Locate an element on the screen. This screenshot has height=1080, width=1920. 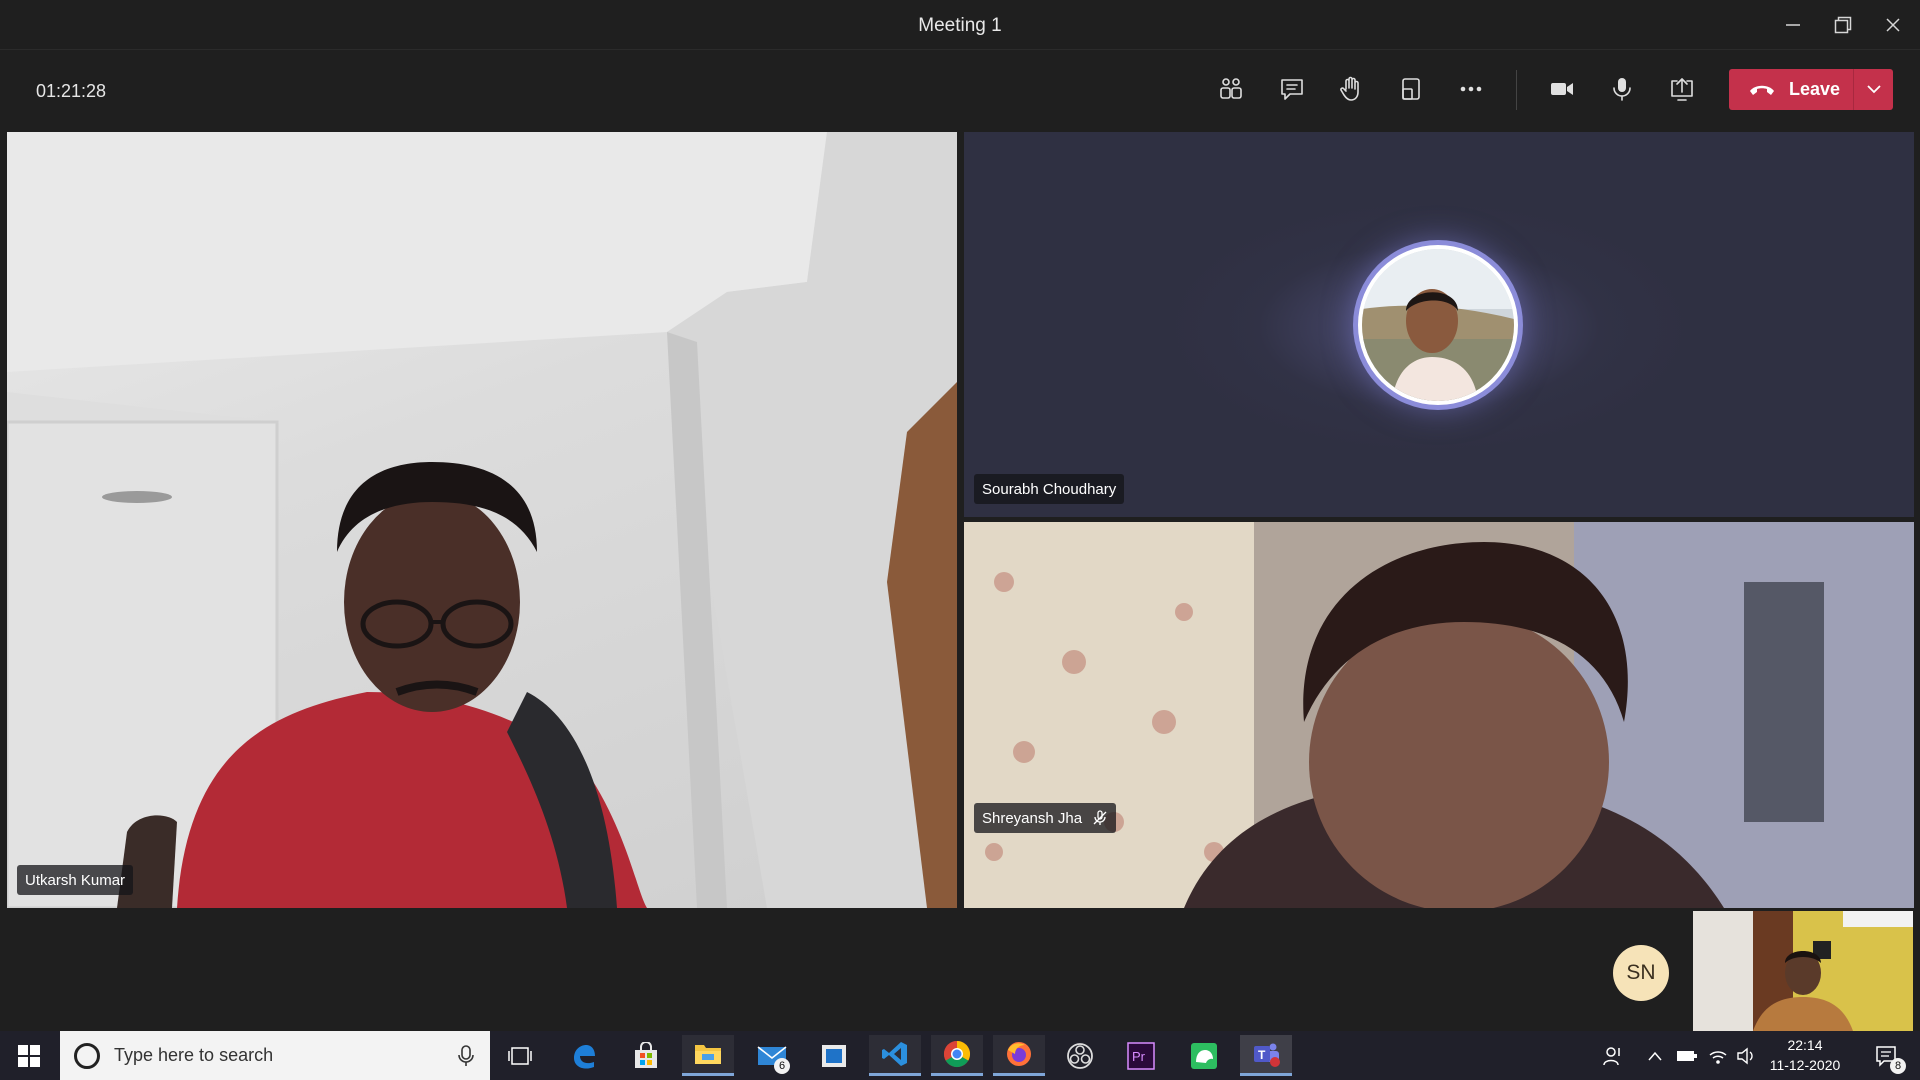
window-title: Meeting 1 is located at coordinates (960, 25).